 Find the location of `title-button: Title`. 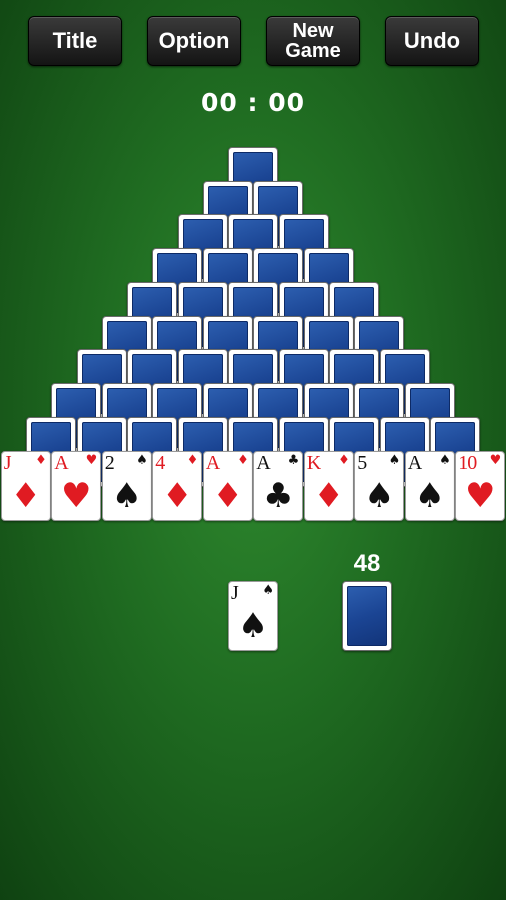

title-button: Title is located at coordinates (75, 41).